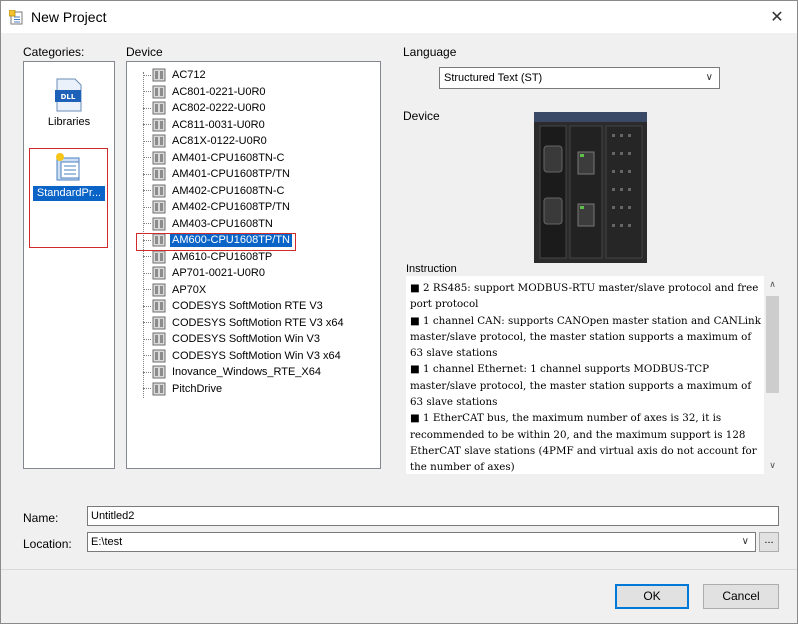 The height and width of the screenshot is (624, 798). I want to click on instruction-scrollbar: ∧ ∨, so click(772, 375).